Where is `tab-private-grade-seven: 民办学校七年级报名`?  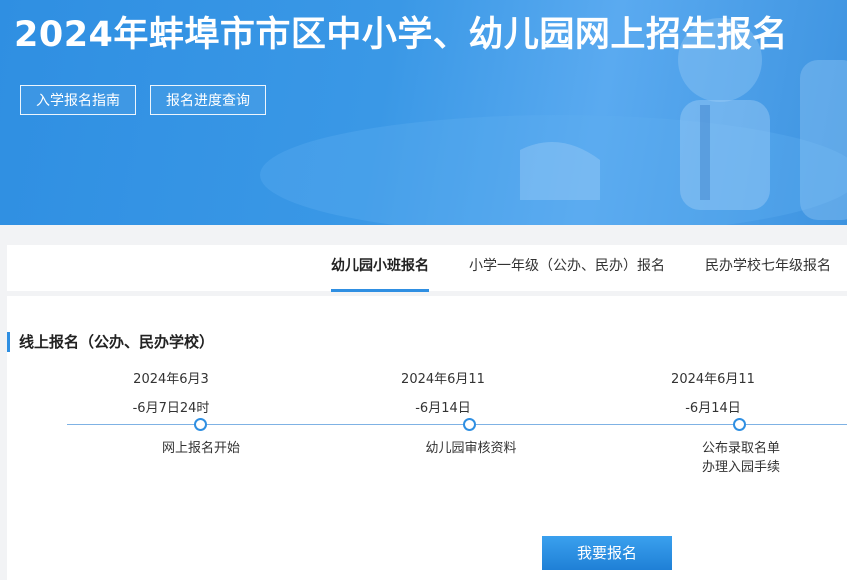
tab-private-grade-seven: 民办学校七年级报名 is located at coordinates (768, 267).